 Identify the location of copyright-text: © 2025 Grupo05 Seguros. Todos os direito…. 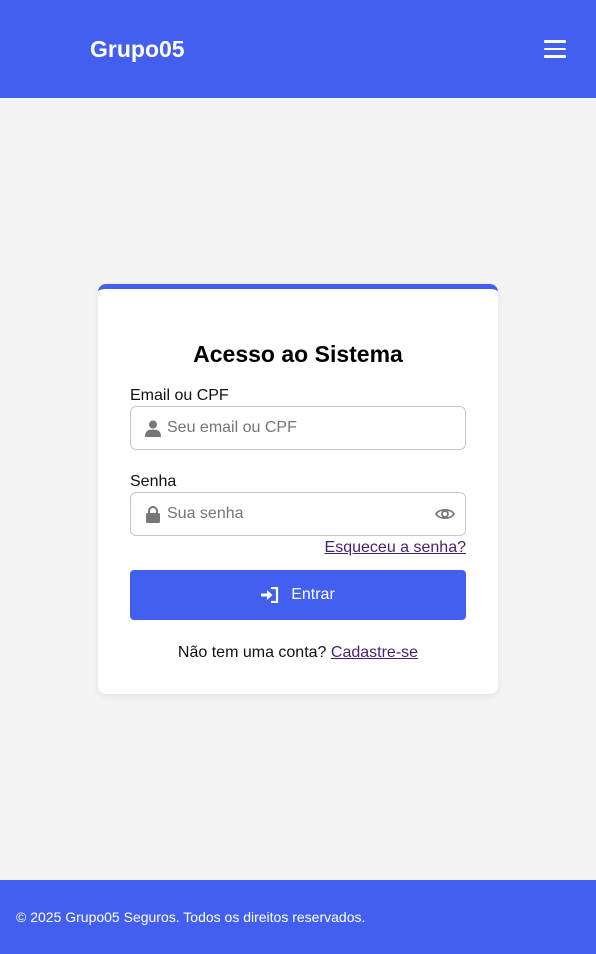
(191, 917).